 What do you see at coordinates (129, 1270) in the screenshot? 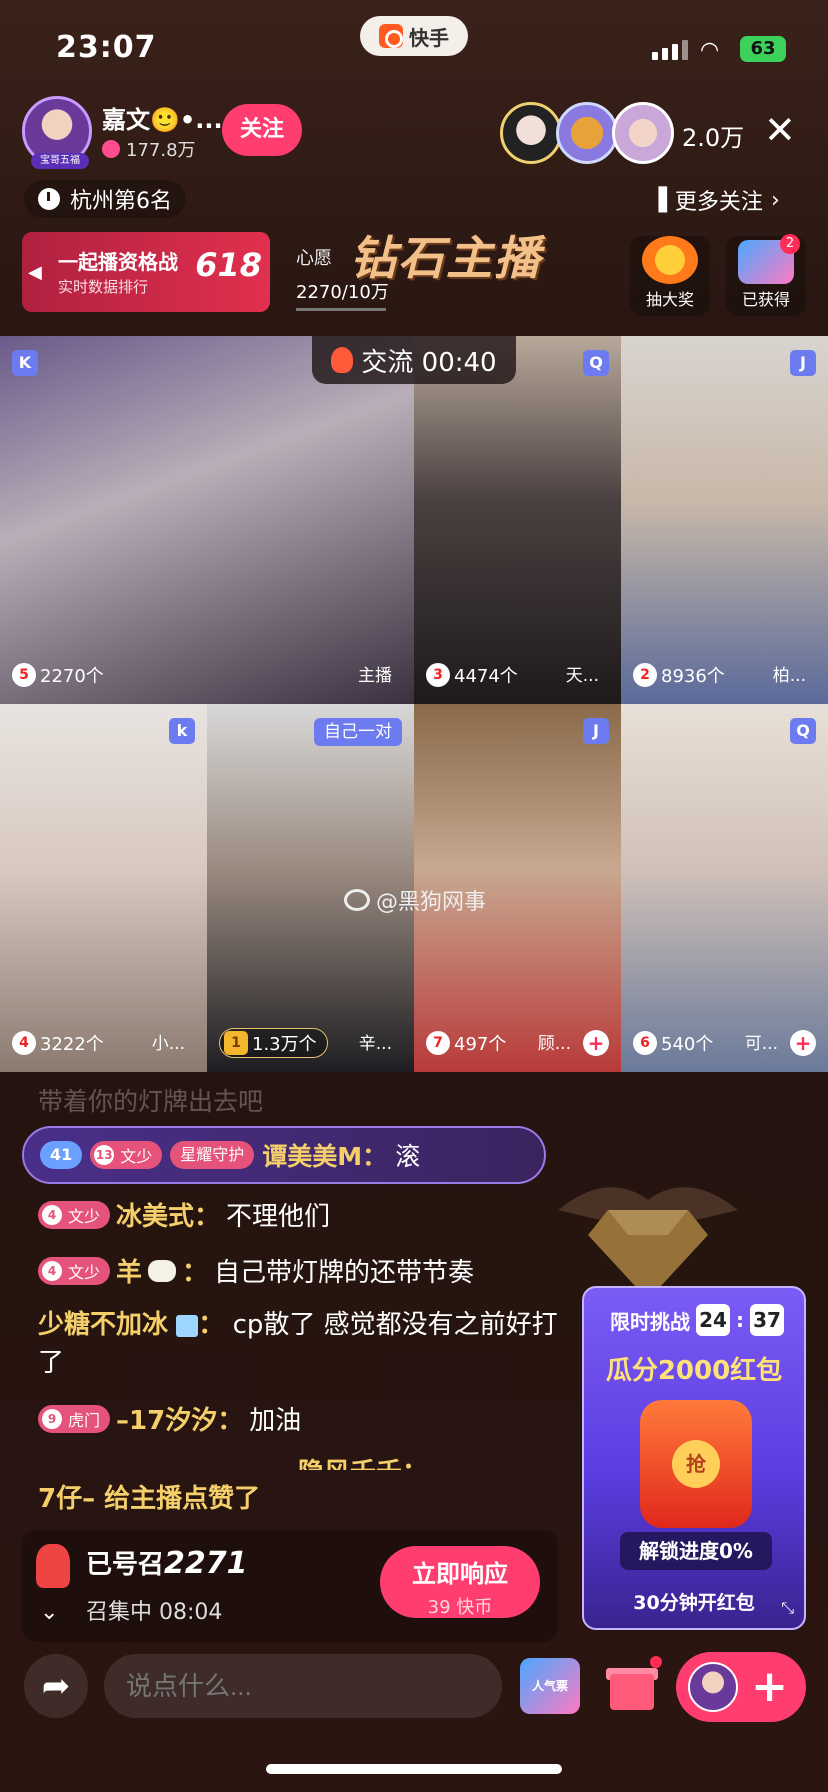
I see `chat-username: 羊` at bounding box center [129, 1270].